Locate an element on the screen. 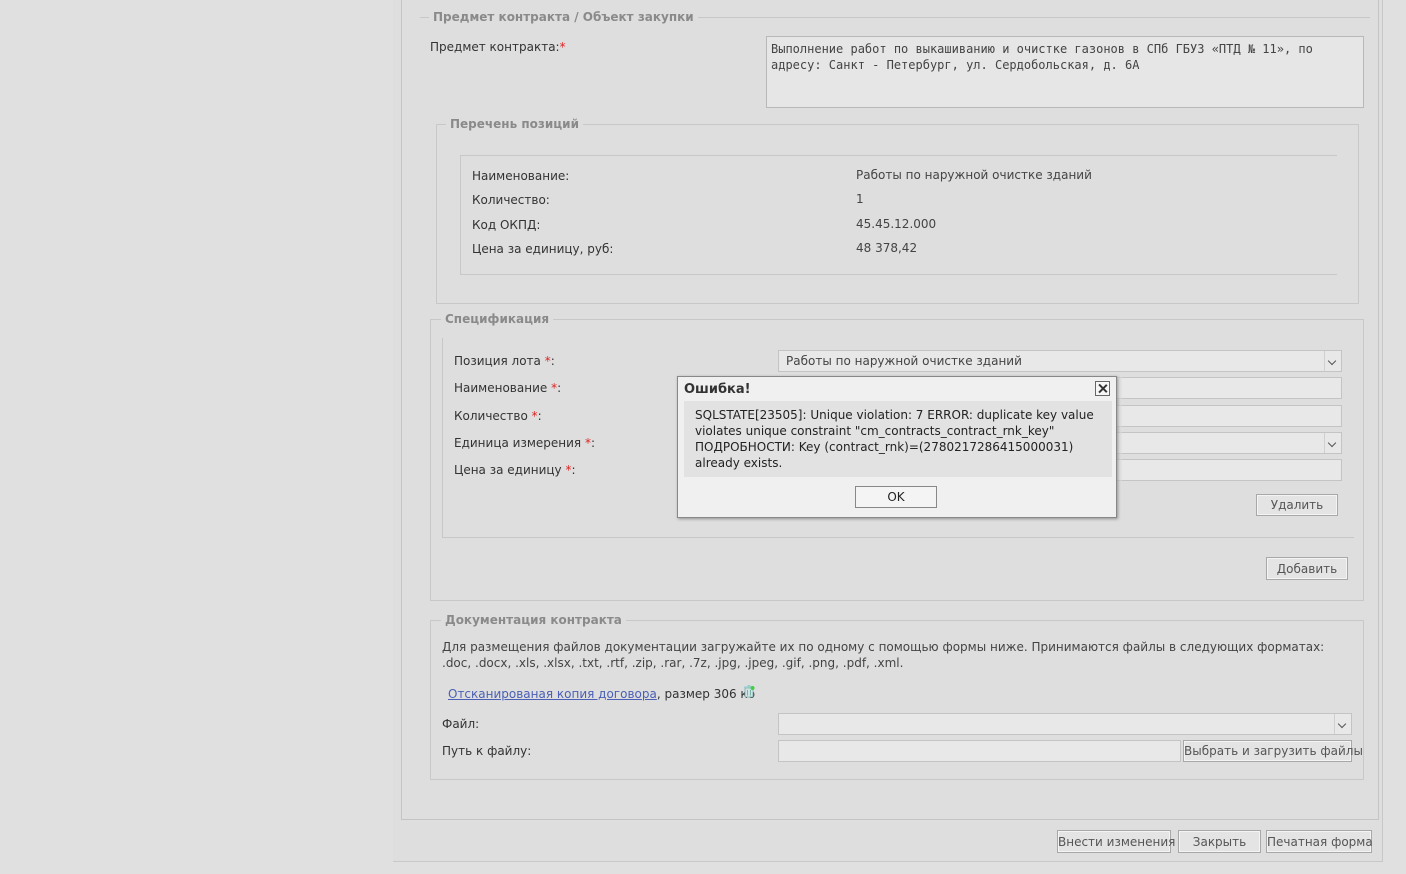 The width and height of the screenshot is (1406, 874). add-button: Добавить is located at coordinates (1307, 568).